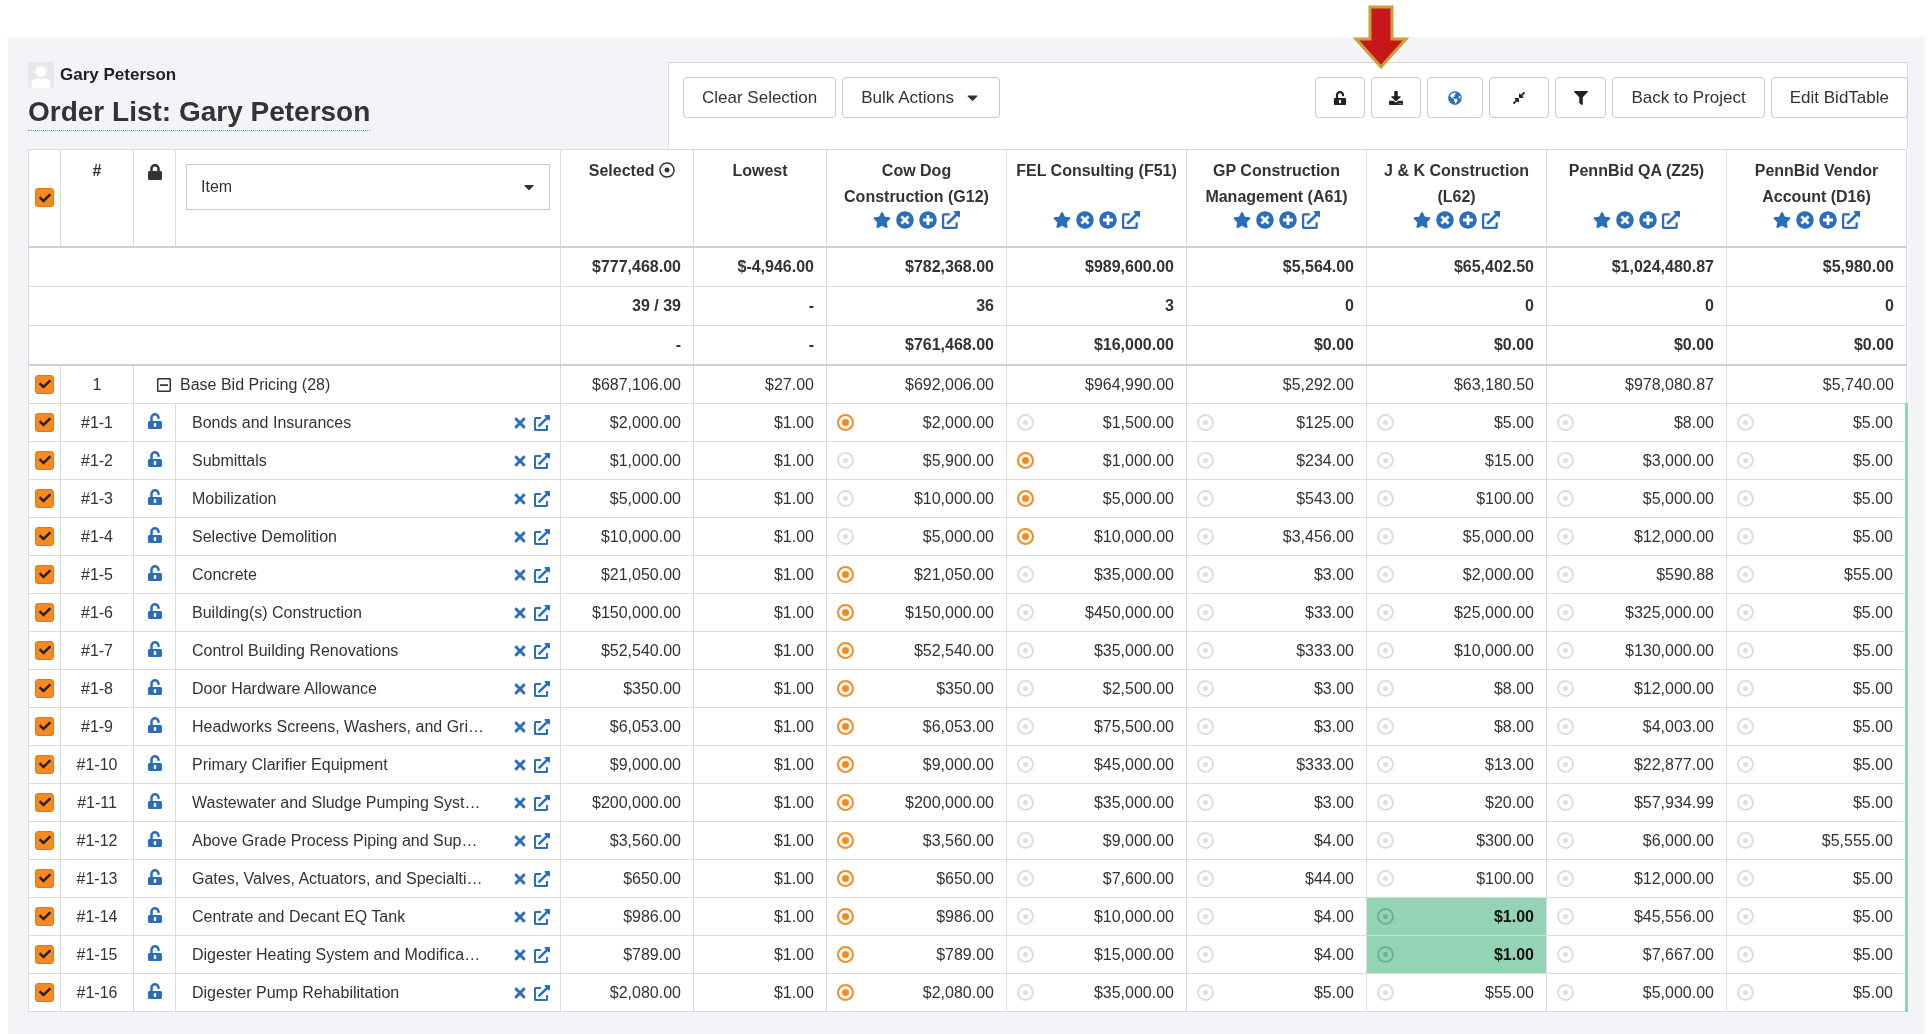 The image size is (1931, 1034). Describe the element at coordinates (1519, 97) in the screenshot. I see `compress-button` at that location.